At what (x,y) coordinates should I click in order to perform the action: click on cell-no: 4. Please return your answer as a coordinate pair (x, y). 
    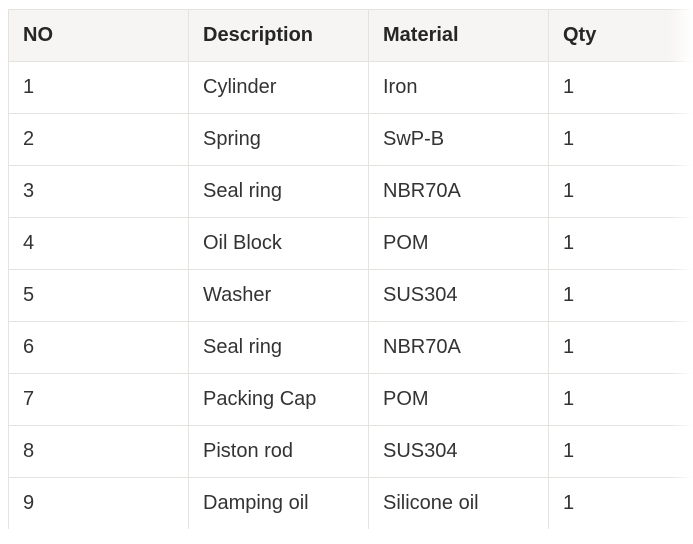
    Looking at the image, I should click on (98, 243).